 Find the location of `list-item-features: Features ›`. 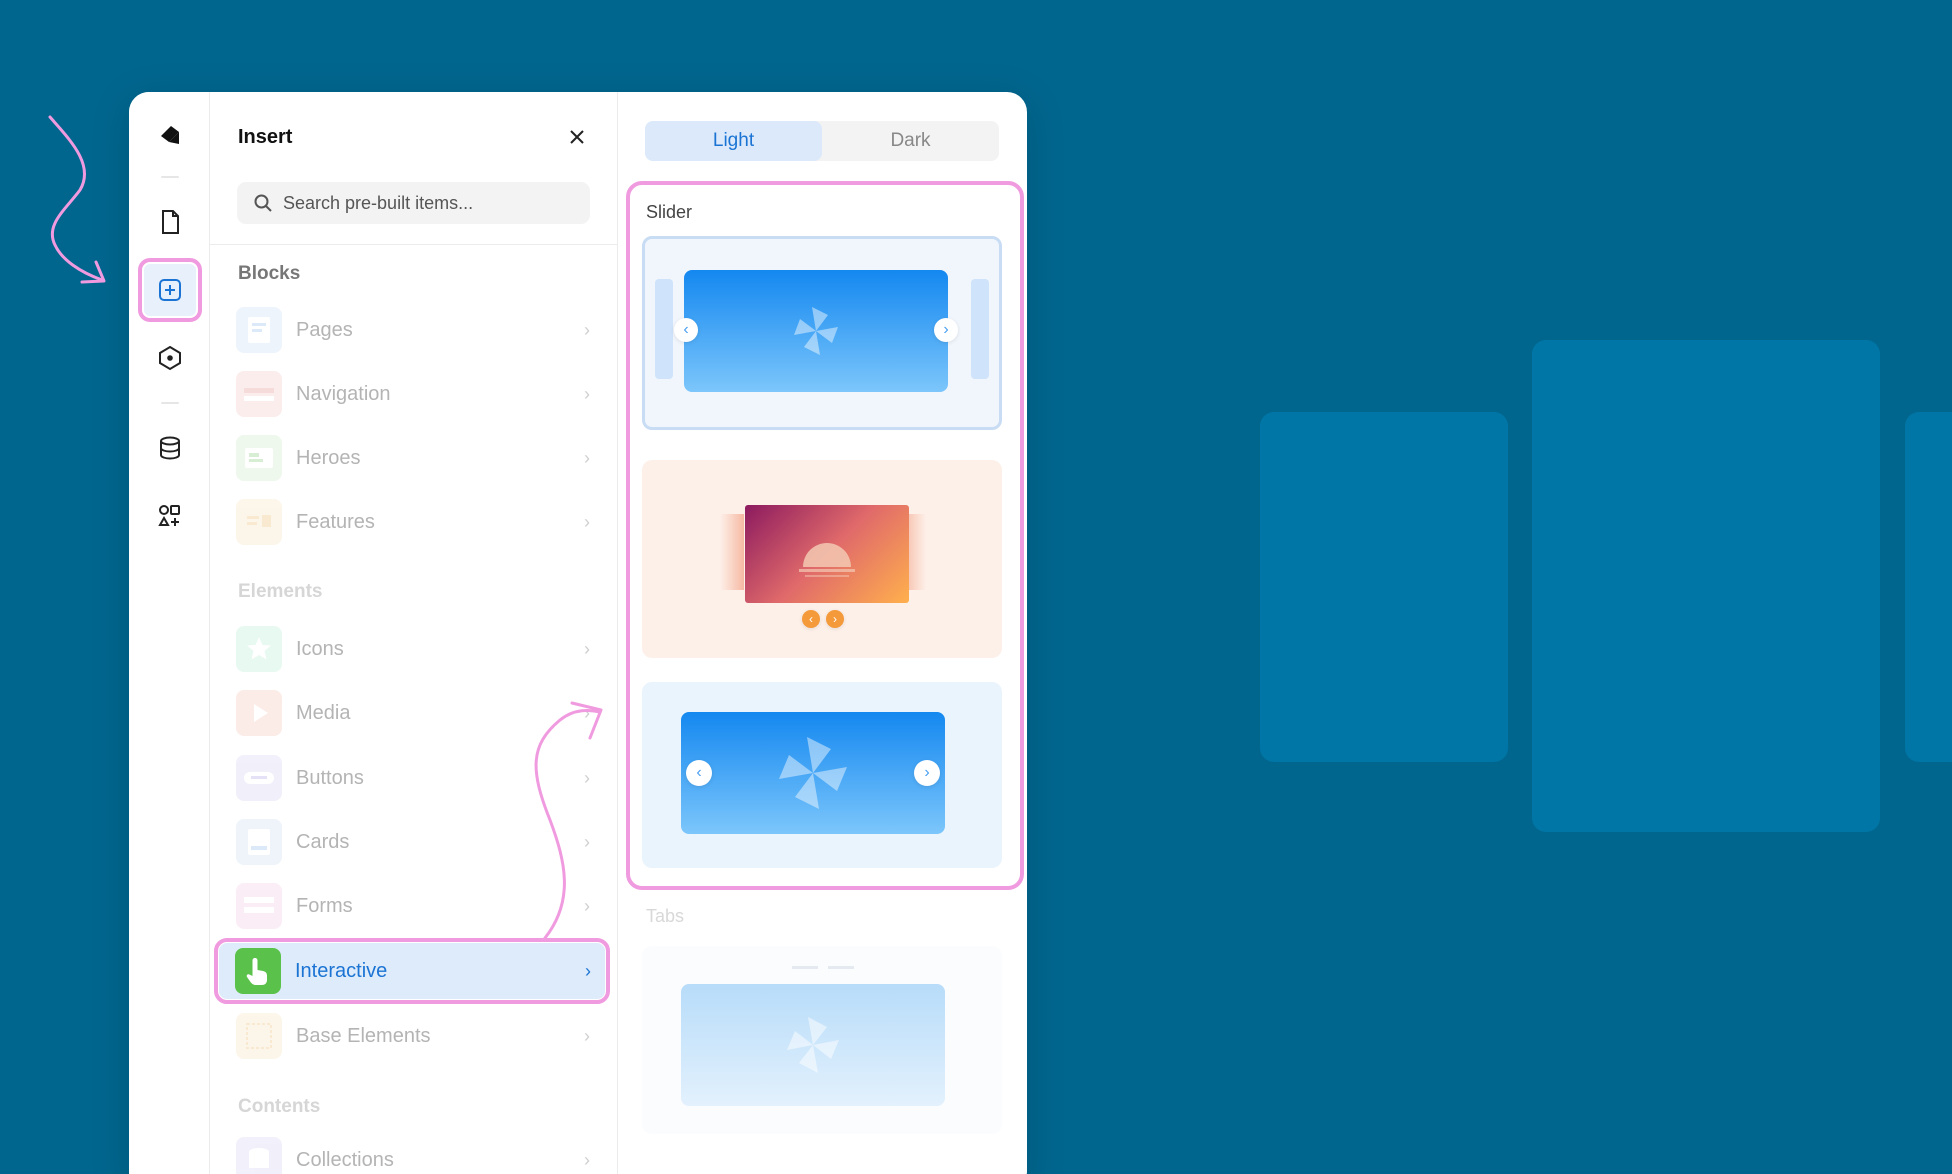

list-item-features: Features › is located at coordinates (419, 522).